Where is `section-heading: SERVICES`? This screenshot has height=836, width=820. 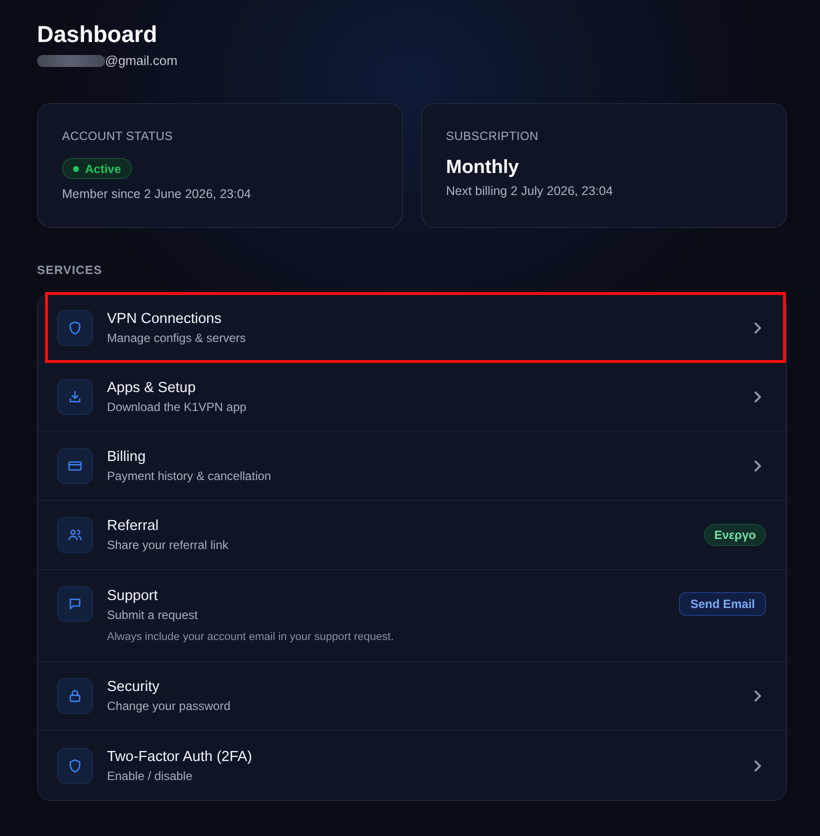 section-heading: SERVICES is located at coordinates (69, 270).